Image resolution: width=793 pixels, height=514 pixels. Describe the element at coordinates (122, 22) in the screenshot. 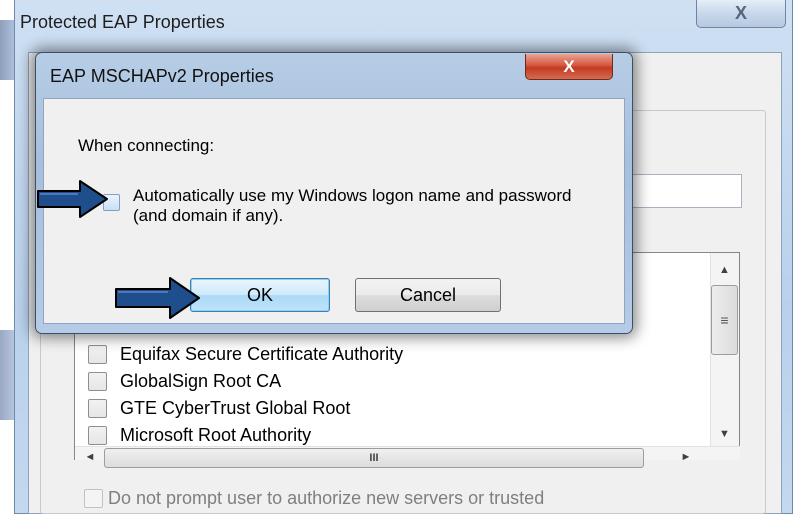

I see `window-title: Protected EAP Properties` at that location.